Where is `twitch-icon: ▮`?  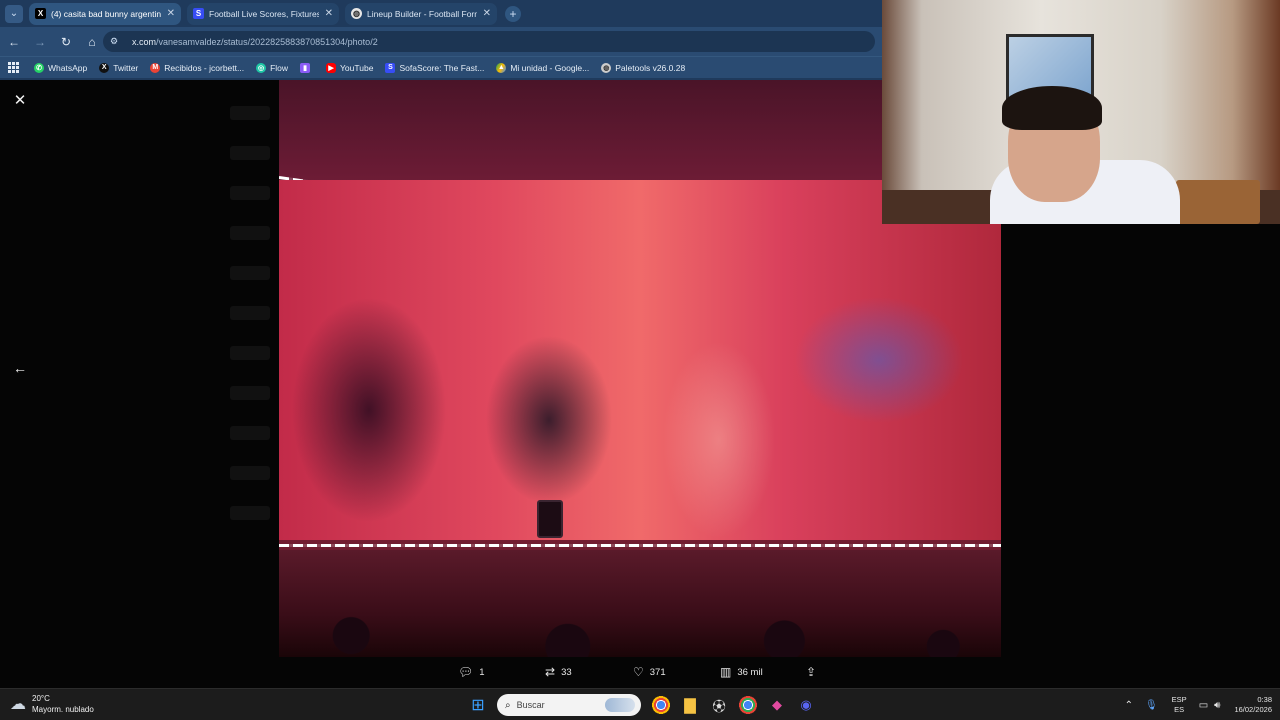 twitch-icon: ▮ is located at coordinates (305, 67).